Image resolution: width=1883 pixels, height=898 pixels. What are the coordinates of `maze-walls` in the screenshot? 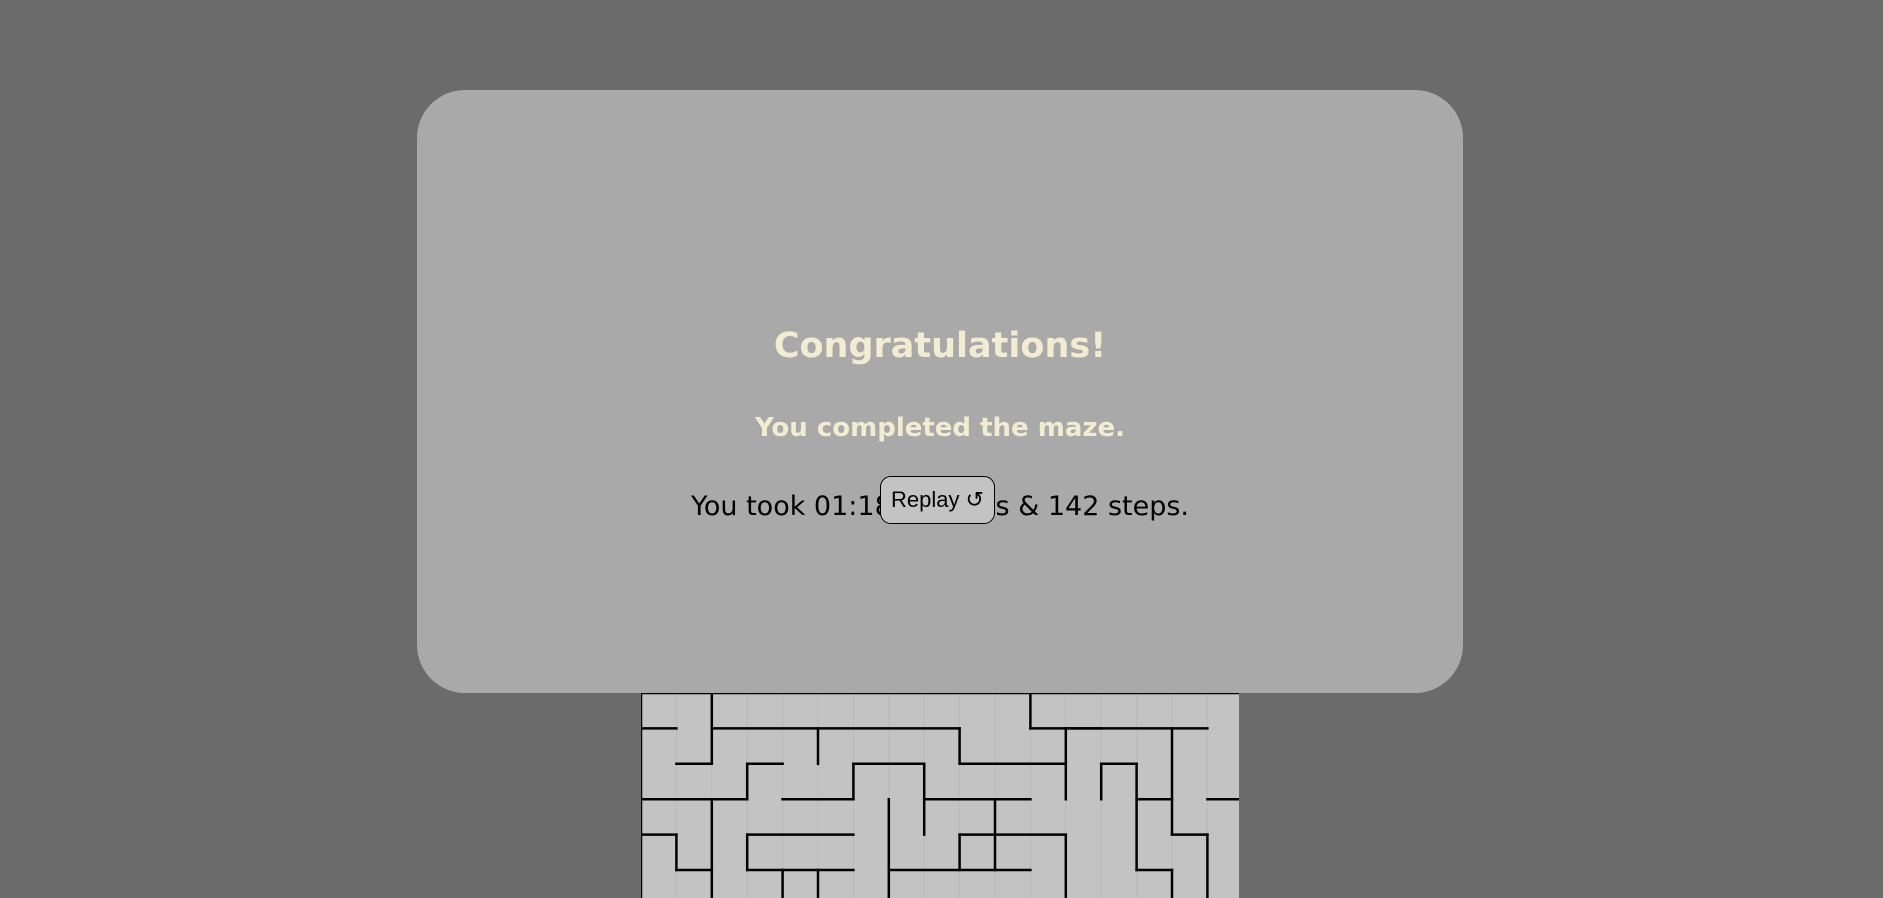 It's located at (940, 795).